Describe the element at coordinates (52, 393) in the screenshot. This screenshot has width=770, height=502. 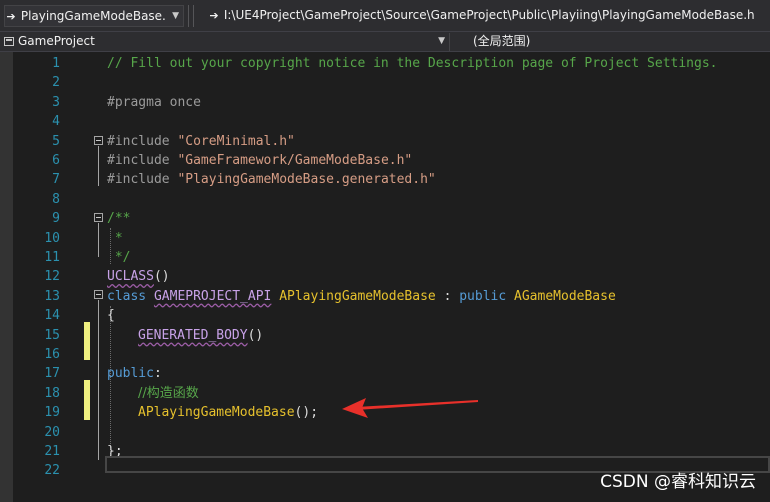
I see `line-number: 18` at that location.